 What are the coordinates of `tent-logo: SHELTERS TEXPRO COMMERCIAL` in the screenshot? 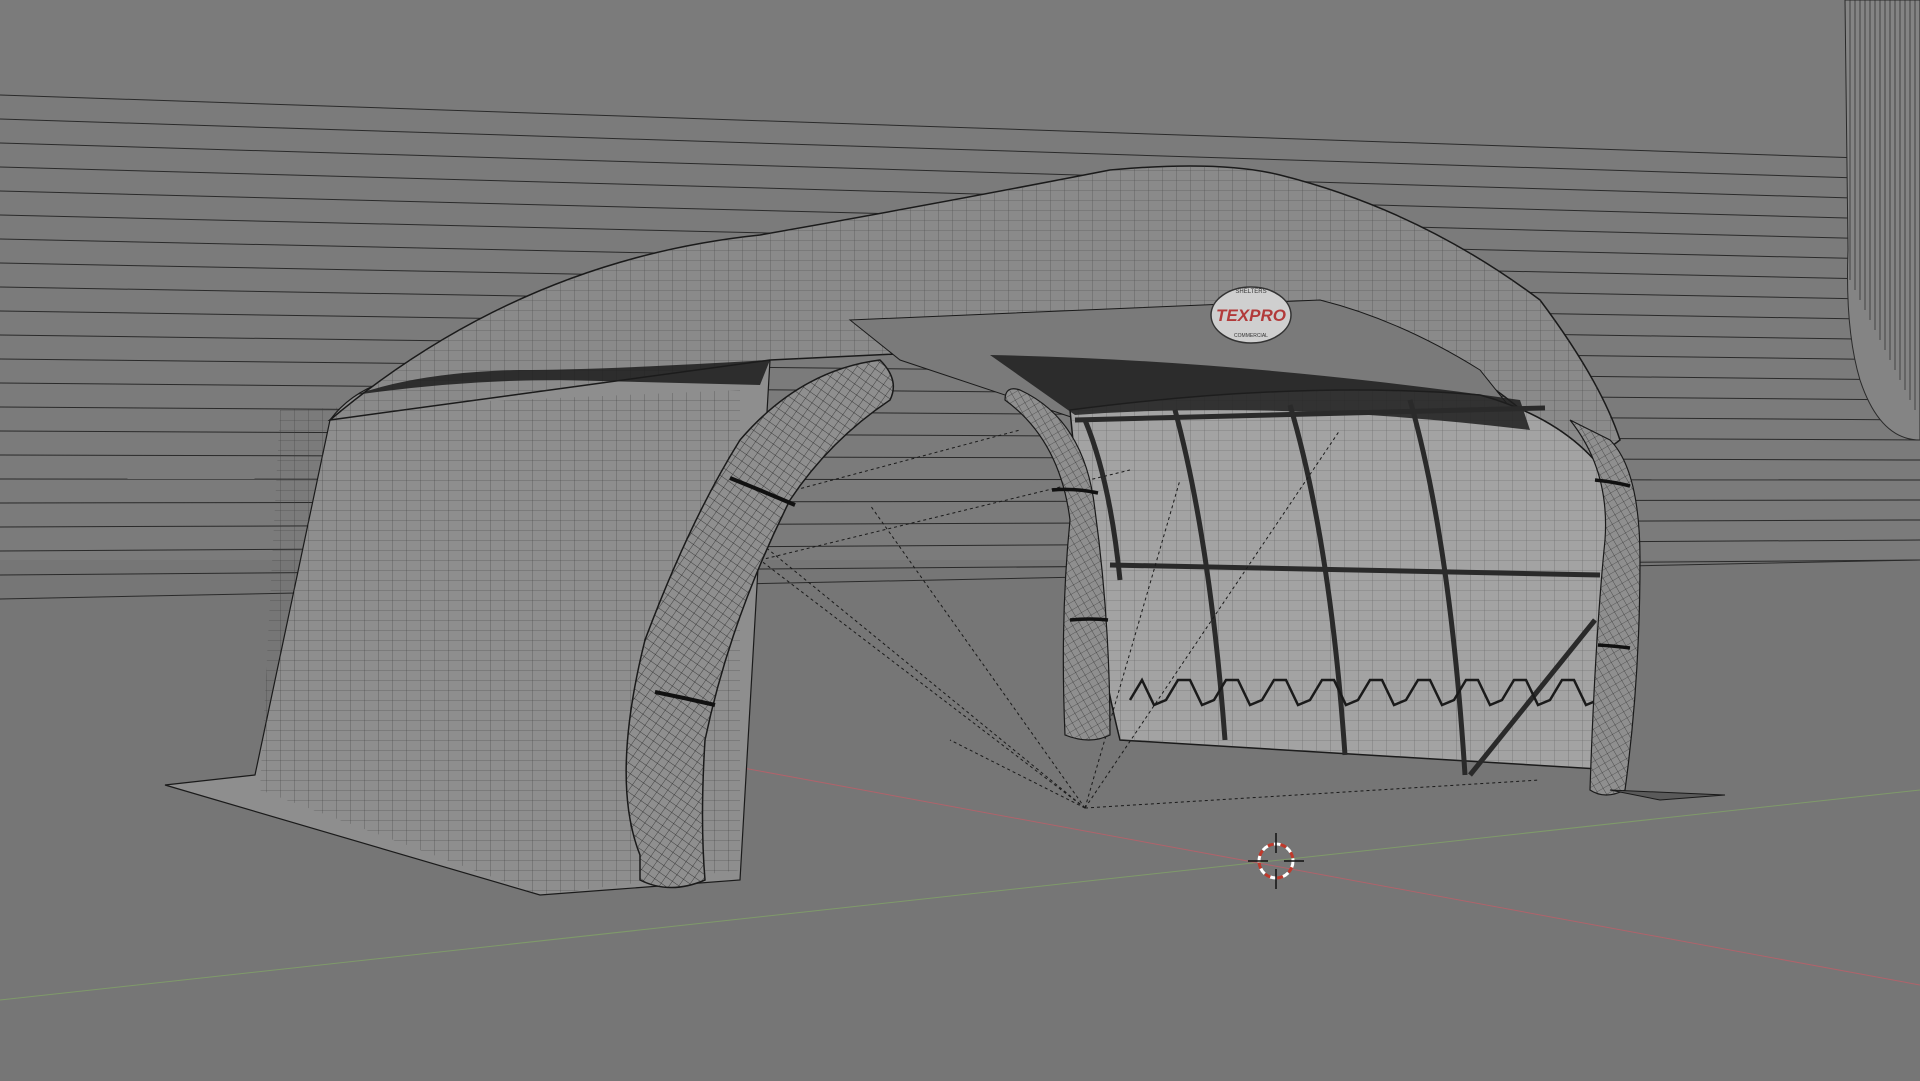 It's located at (1251, 315).